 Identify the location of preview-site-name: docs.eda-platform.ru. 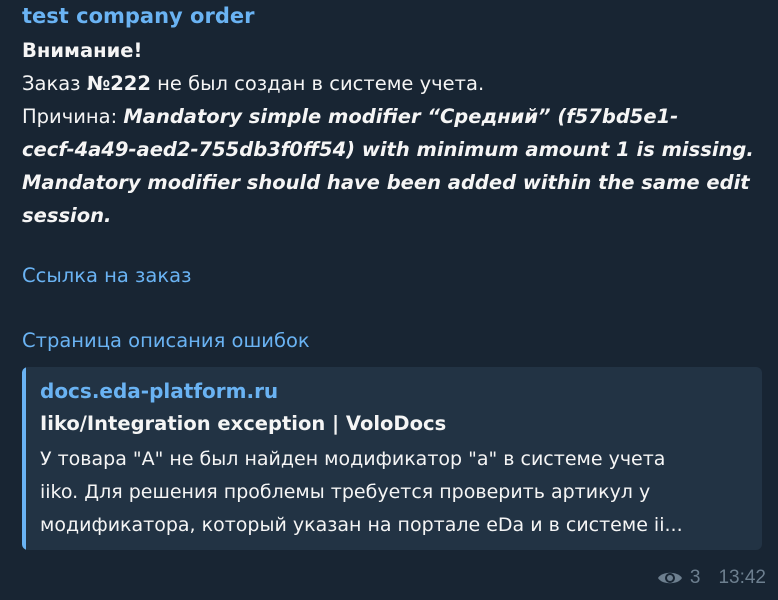
(159, 391).